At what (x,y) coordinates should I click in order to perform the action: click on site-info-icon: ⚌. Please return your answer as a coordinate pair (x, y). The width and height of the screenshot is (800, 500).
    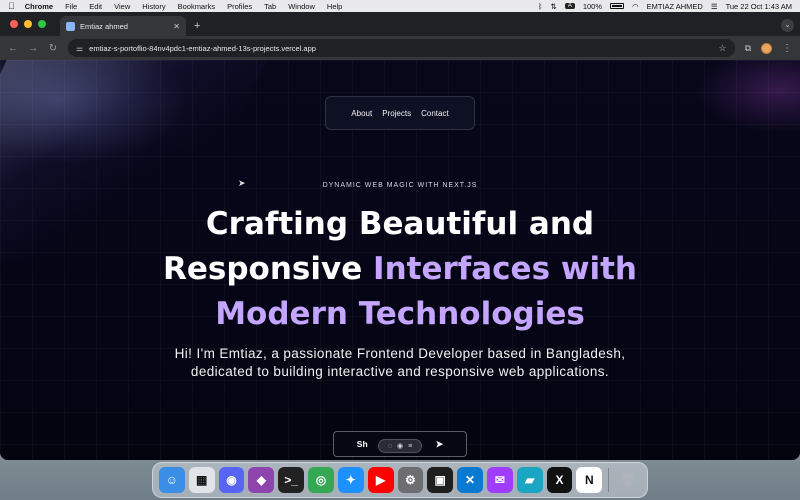
    Looking at the image, I should click on (79, 48).